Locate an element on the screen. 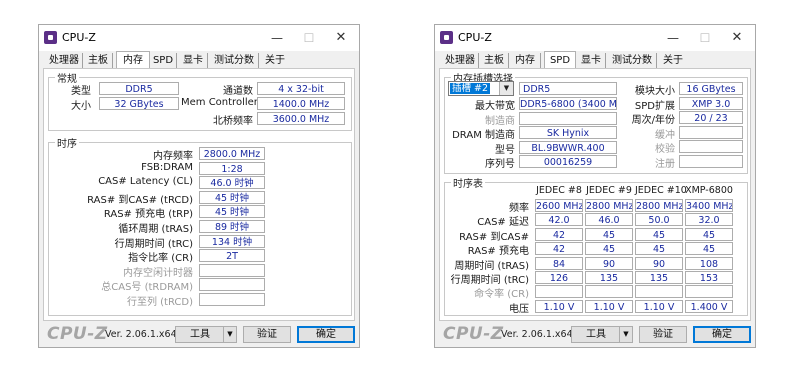  timing-cell: 135 is located at coordinates (659, 277).